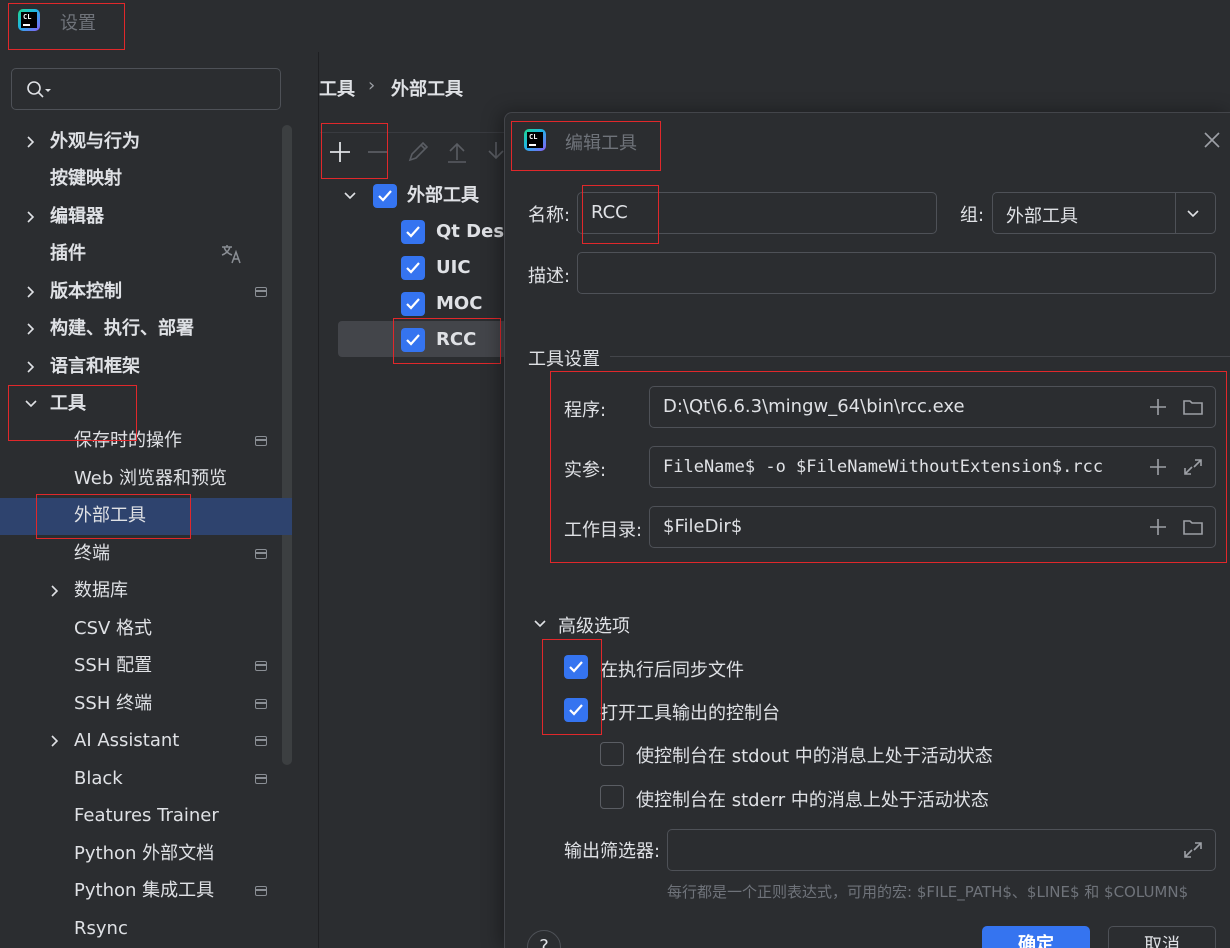 Image resolution: width=1230 pixels, height=948 pixels. What do you see at coordinates (576, 710) in the screenshot?
I see `open-console-checkbox` at bounding box center [576, 710].